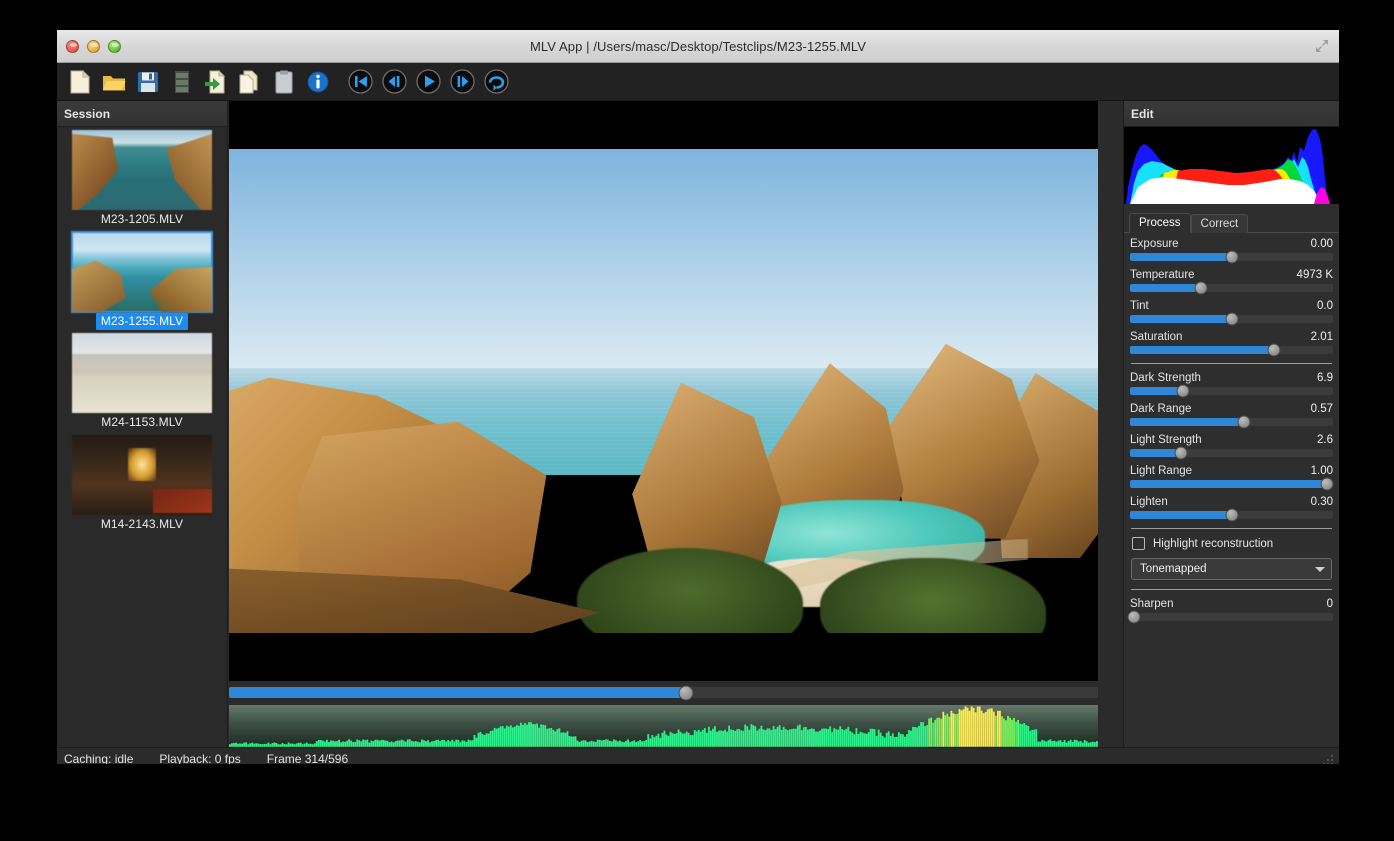  Describe the element at coordinates (1231, 165) in the screenshot. I see `histogram-graphic` at that location.